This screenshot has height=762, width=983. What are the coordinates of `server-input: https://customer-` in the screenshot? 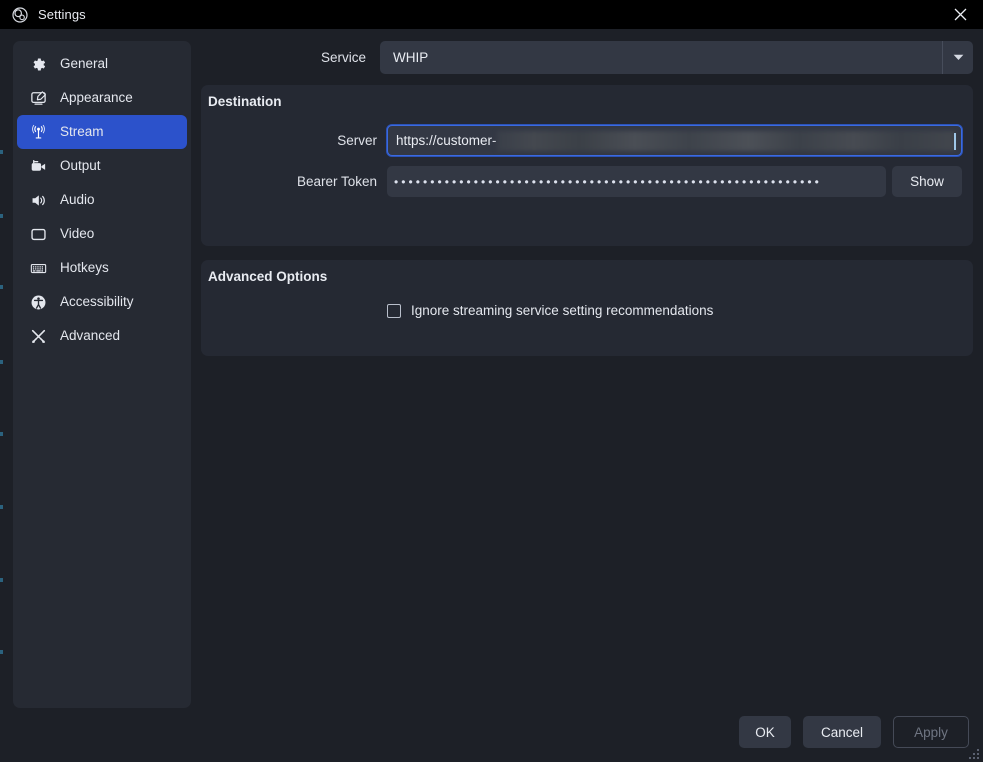 It's located at (674, 140).